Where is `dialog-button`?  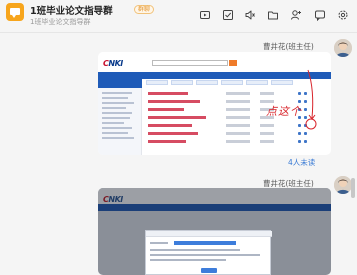
dialog-button is located at coordinates (209, 270).